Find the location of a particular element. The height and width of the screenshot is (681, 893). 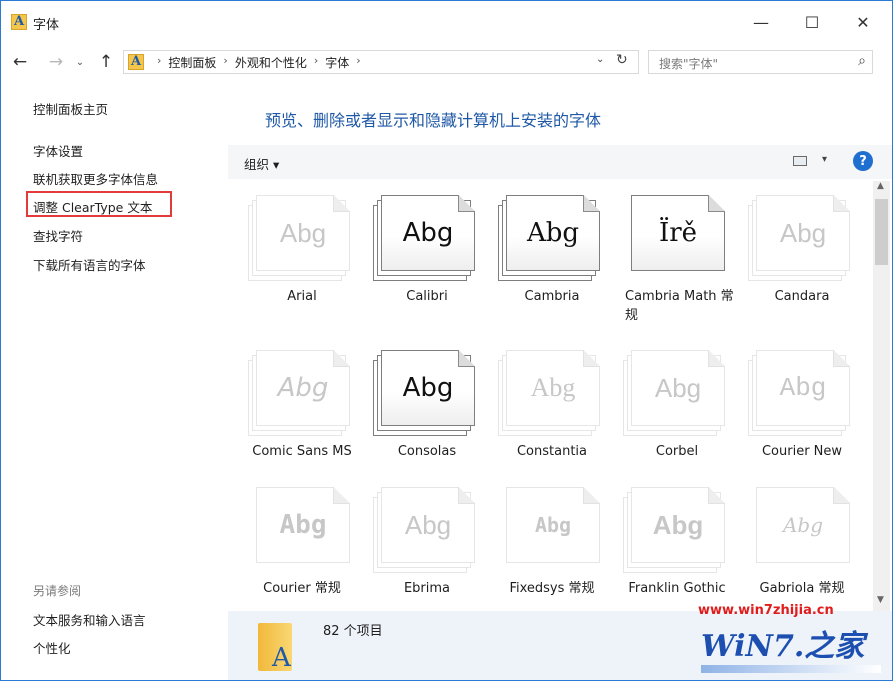

scroll-down-icon: ▼ is located at coordinates (880, 600).